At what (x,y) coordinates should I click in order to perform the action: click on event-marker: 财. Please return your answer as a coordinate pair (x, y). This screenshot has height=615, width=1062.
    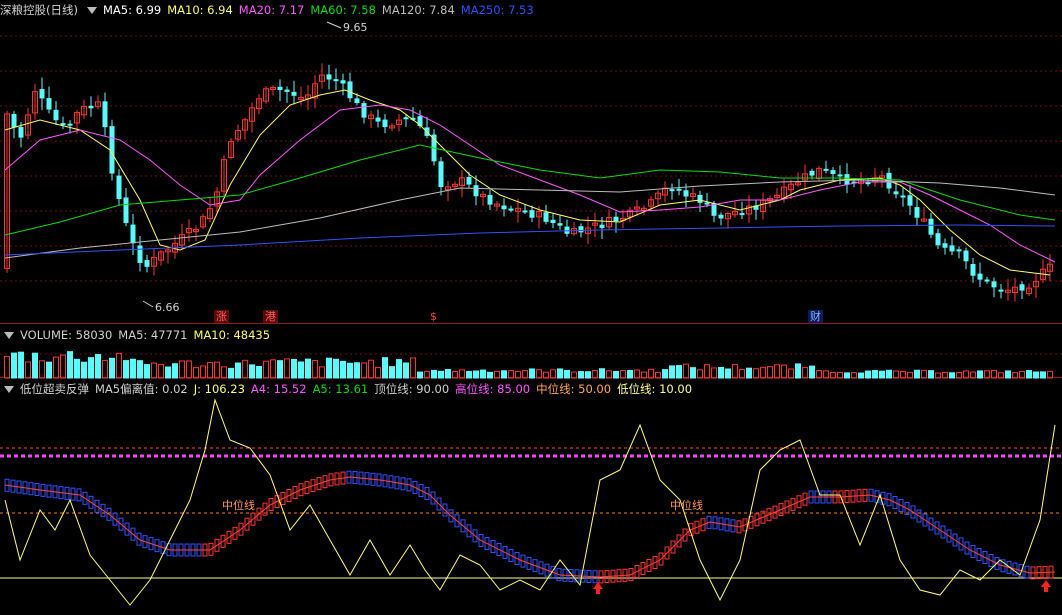
    Looking at the image, I should click on (815, 316).